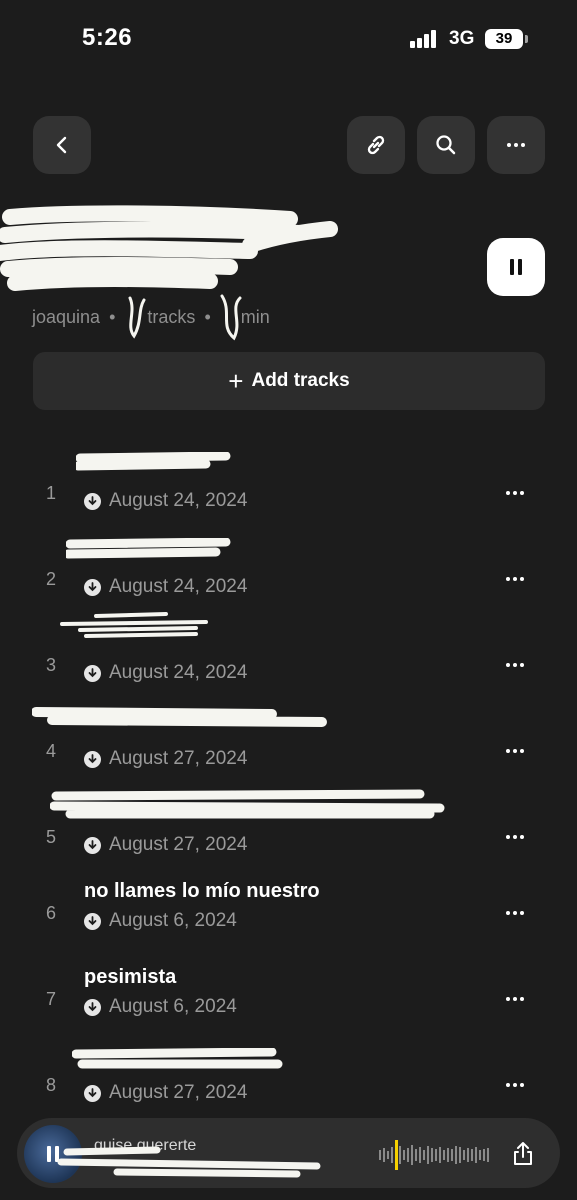  I want to click on playlist-title-redacted, so click(226, 250).